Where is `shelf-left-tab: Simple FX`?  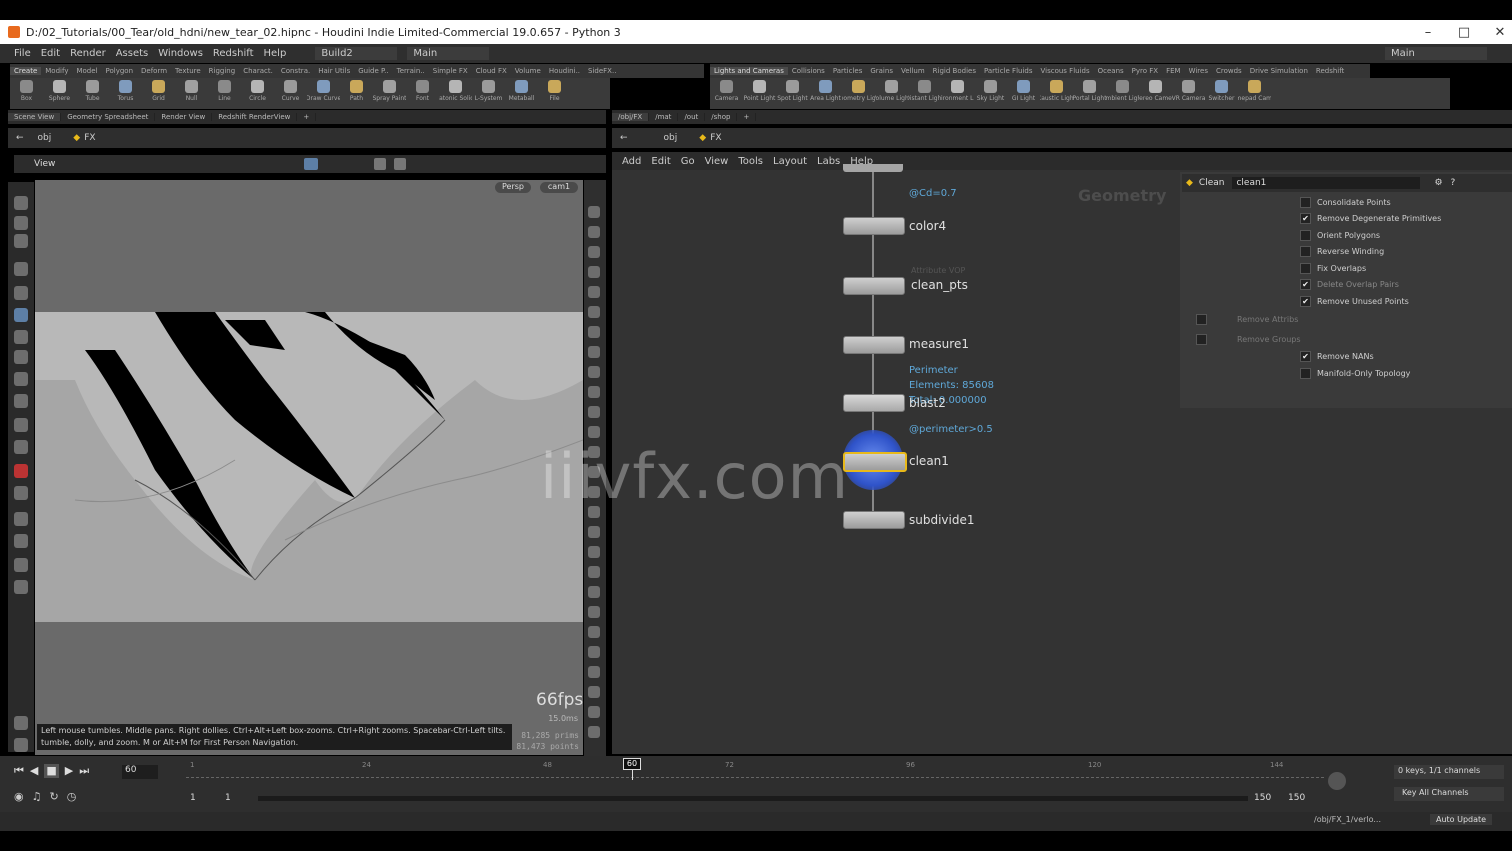
shelf-left-tab: Simple FX is located at coordinates (450, 71).